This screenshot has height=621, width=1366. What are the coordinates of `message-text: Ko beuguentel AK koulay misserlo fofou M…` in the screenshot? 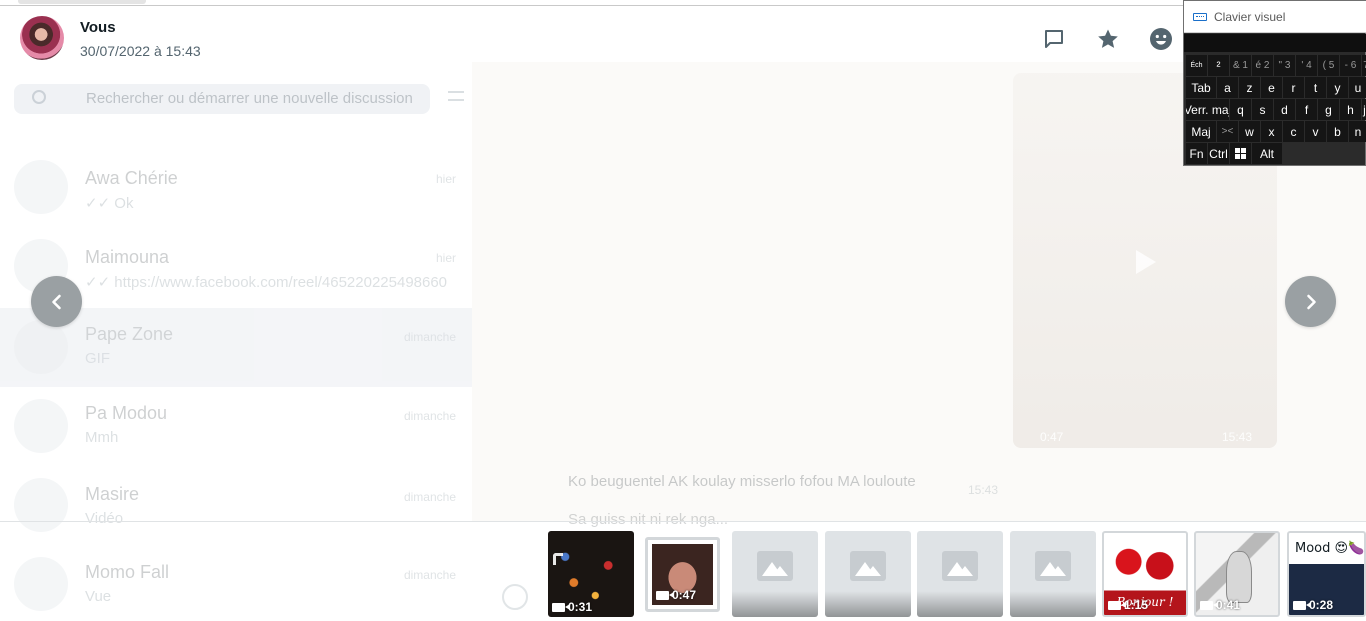 It's located at (742, 481).